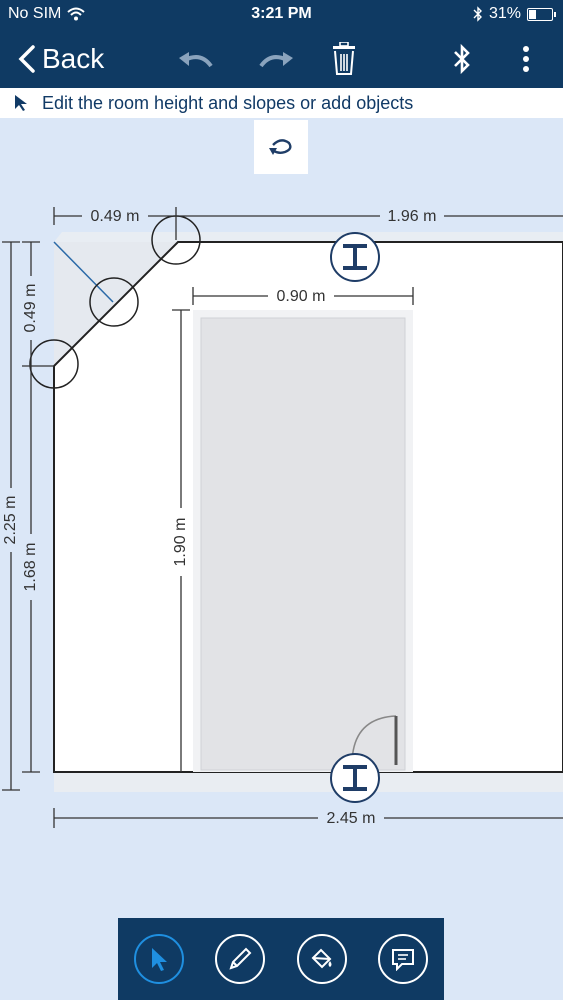  Describe the element at coordinates (30, 308) in the screenshot. I see `dim-left-upper-label: 0.49 m` at that location.